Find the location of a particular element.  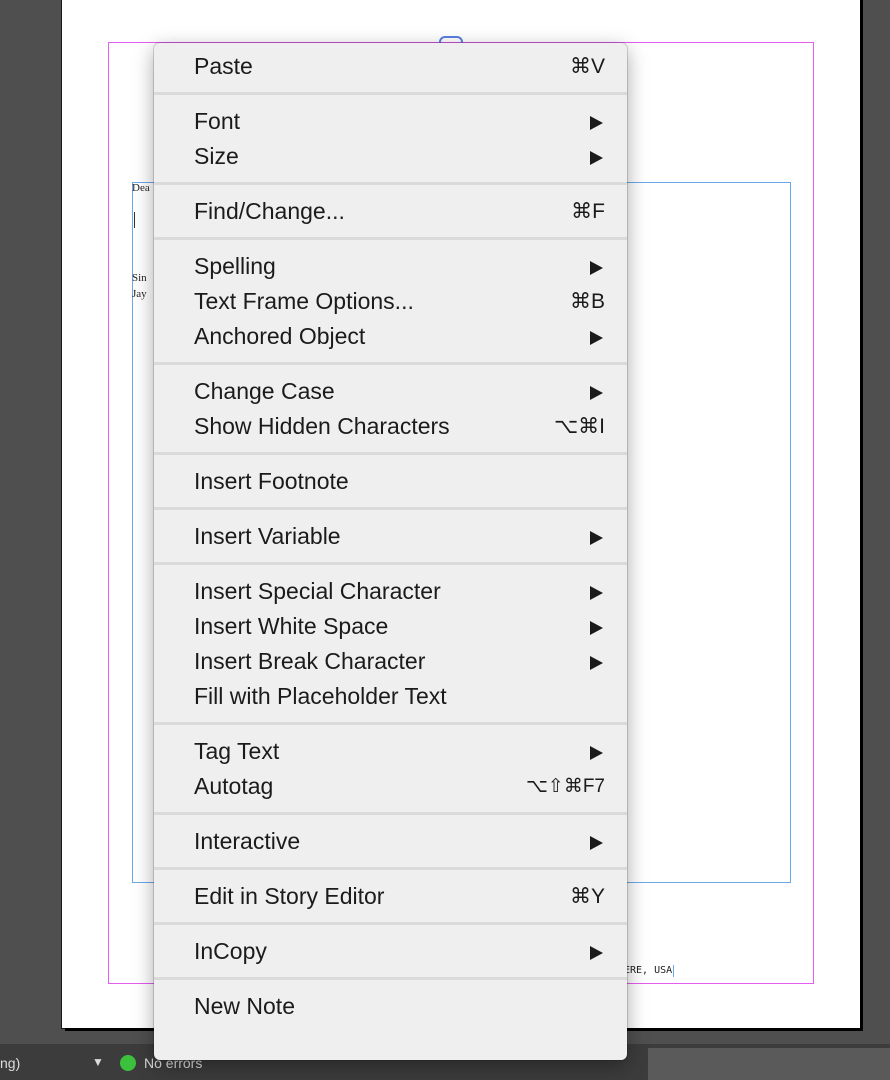

menu-item-edit-in-story-editor: Edit in Story Editor ⌘Y is located at coordinates (390, 896).